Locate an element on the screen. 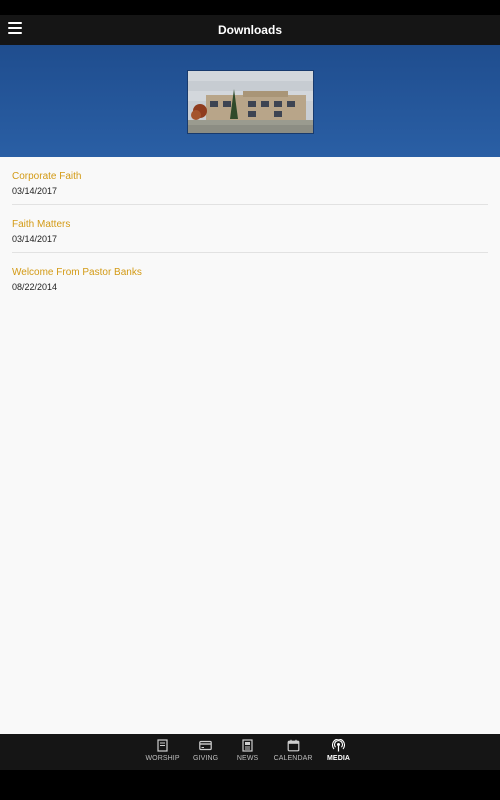 Image resolution: width=500 pixels, height=800 pixels. tab-worship: WORSHIP is located at coordinates (162, 750).